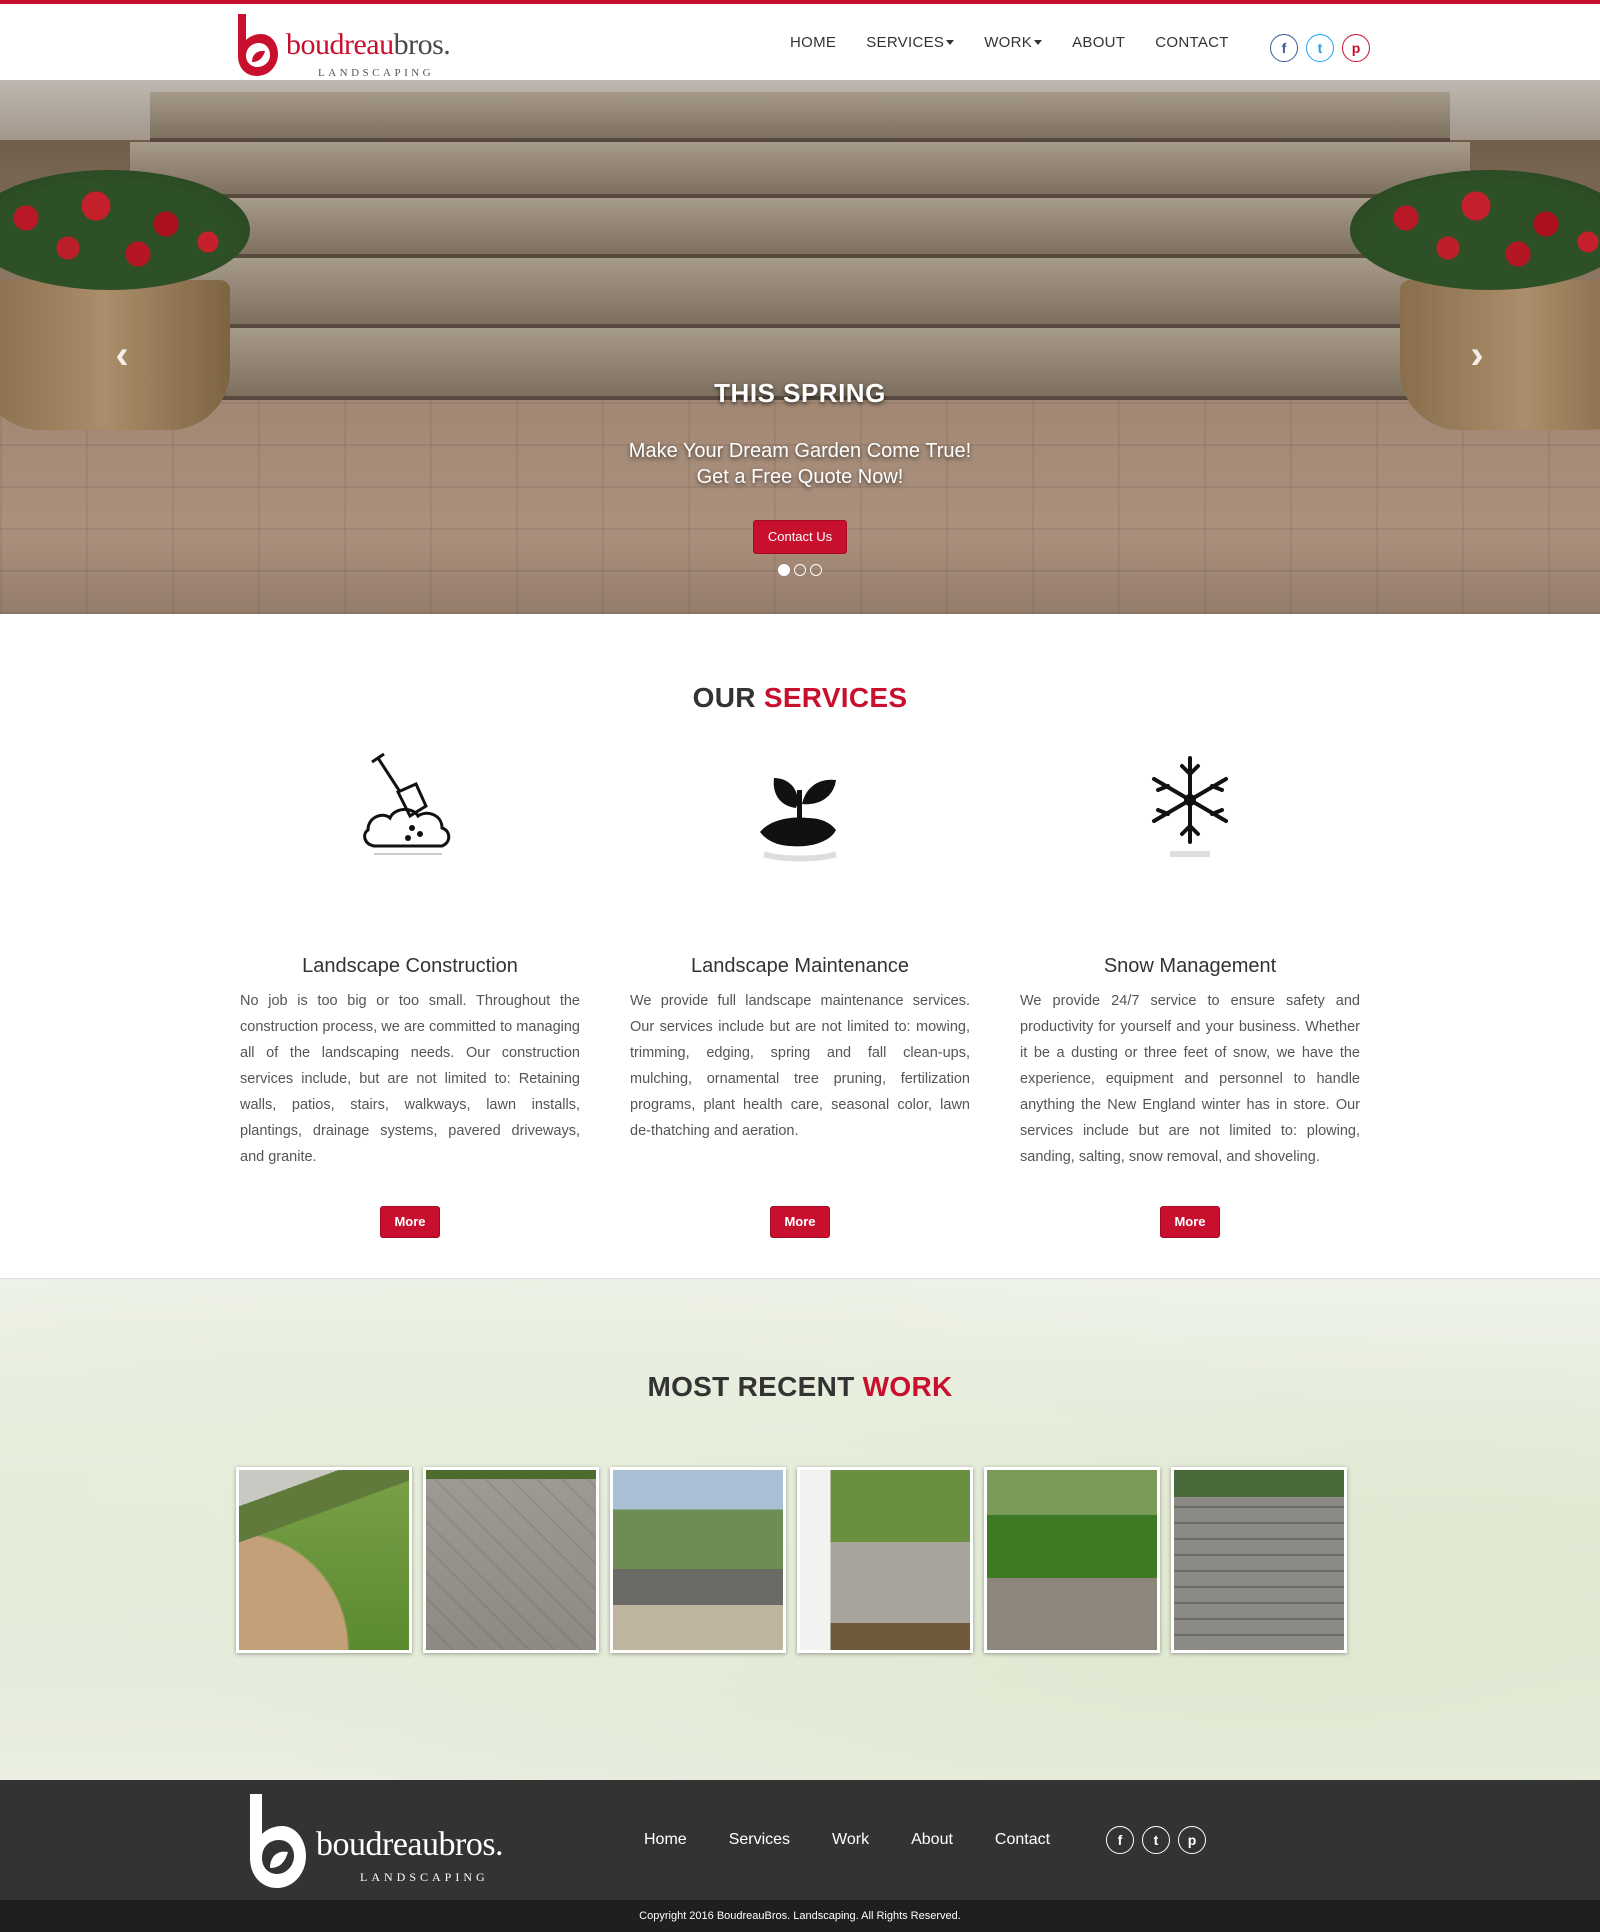 Image resolution: width=1600 pixels, height=1932 pixels. Describe the element at coordinates (885, 1560) in the screenshot. I see `work-thumbnail-firepit-patio` at that location.